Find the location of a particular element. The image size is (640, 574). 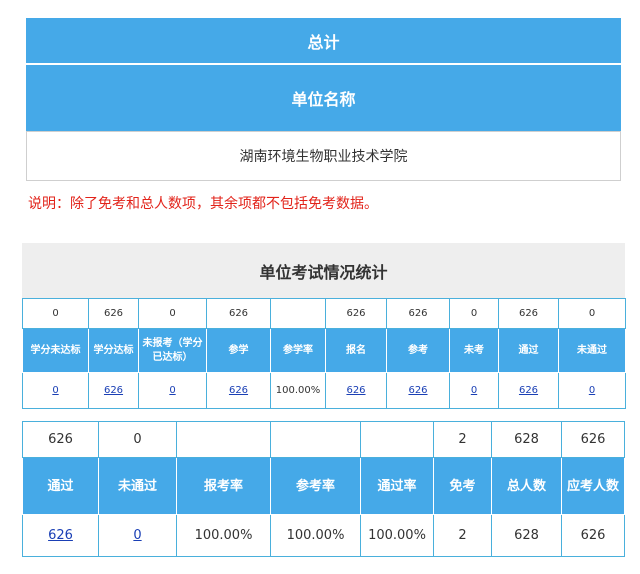

total-header: 总计 is located at coordinates (323, 41).